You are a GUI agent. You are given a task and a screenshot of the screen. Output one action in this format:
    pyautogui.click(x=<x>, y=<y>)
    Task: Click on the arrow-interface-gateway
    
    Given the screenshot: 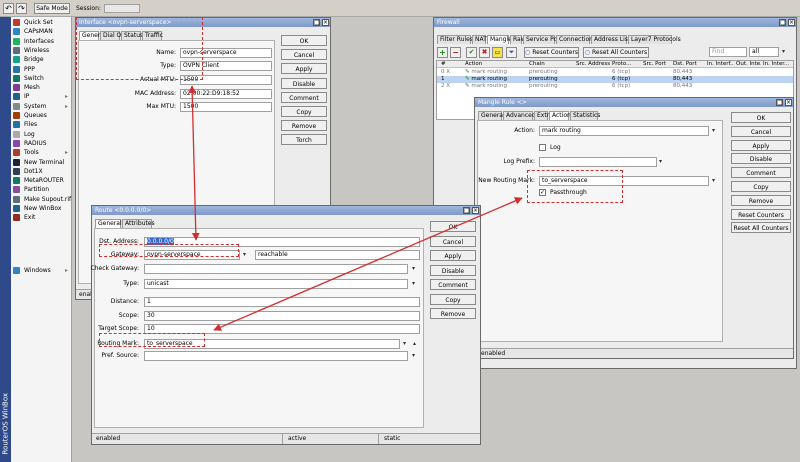 What is the action you would take?
    pyautogui.click(x=194, y=163)
    